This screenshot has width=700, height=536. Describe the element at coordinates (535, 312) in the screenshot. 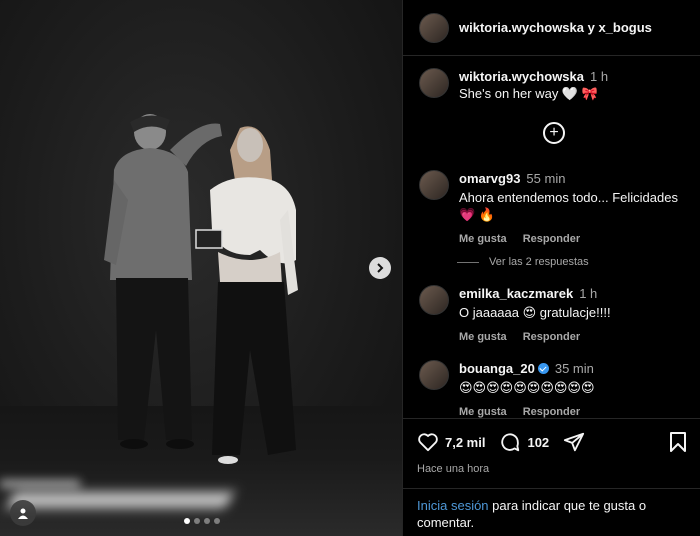

I see `comment-text: O jaaaaaa 😍 gratulacje!!!!` at that location.